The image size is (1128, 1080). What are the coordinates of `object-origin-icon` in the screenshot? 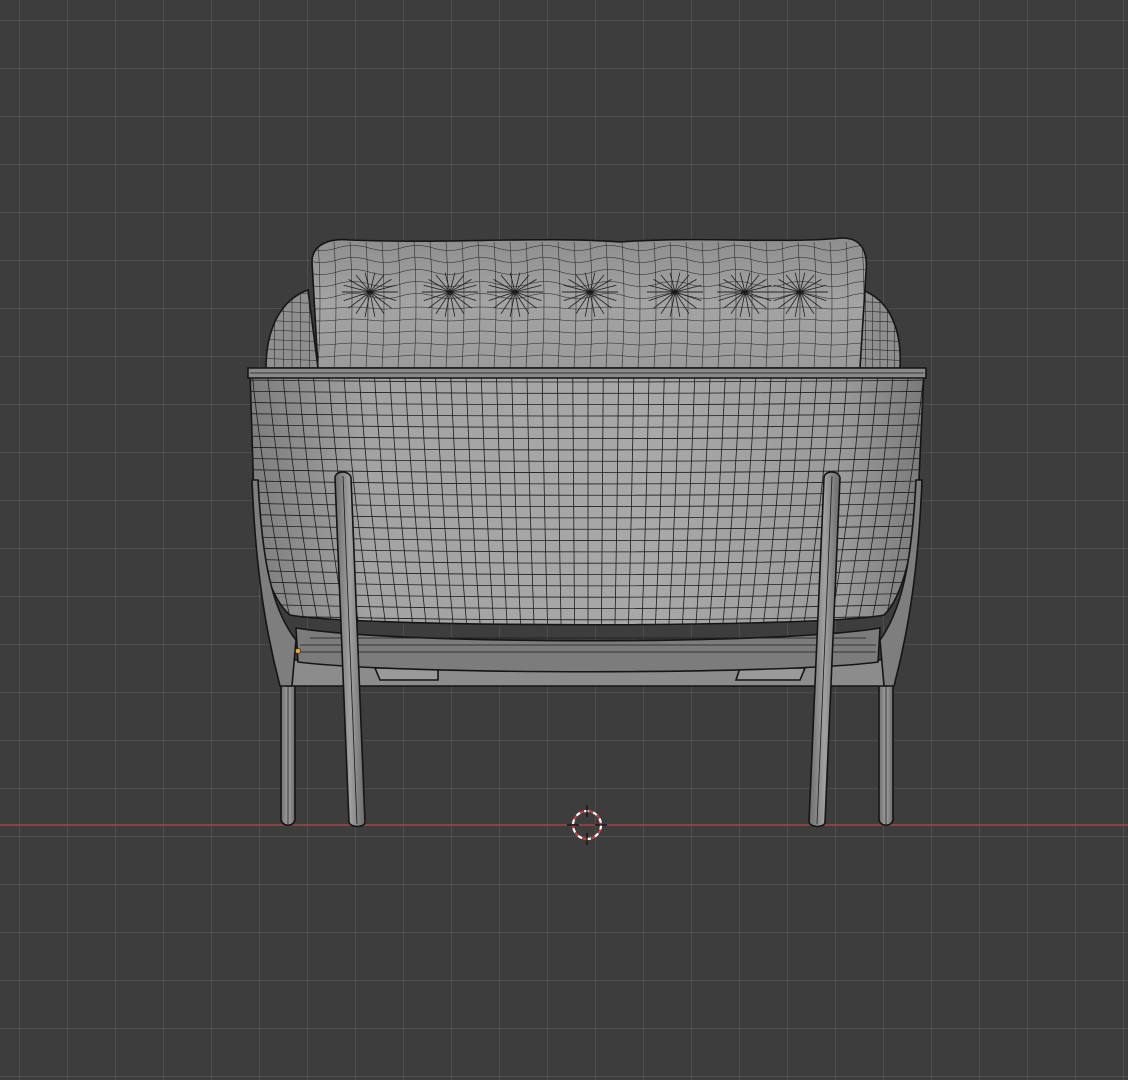 It's located at (298, 651).